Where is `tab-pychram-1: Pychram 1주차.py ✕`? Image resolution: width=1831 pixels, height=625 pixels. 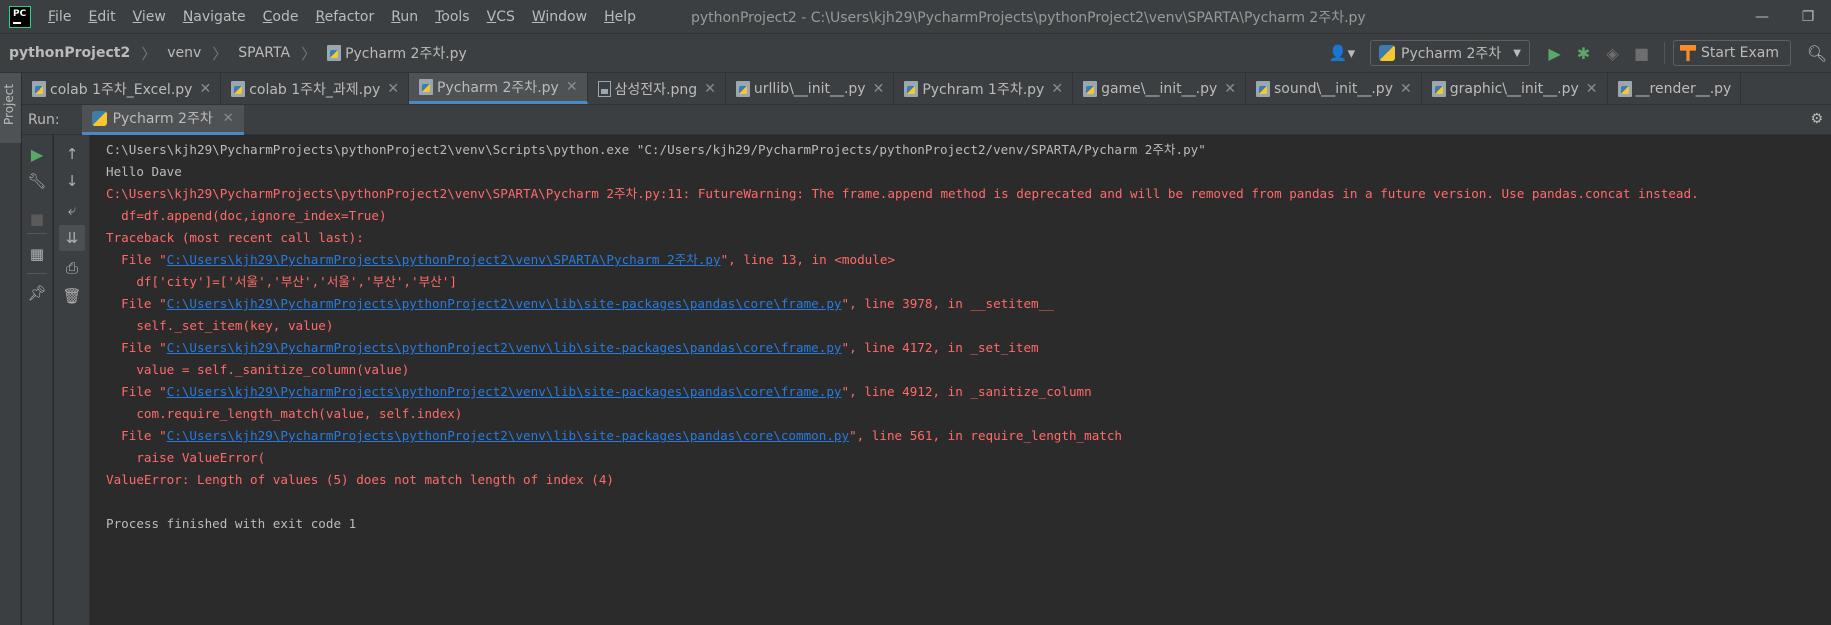
tab-pychram-1: Pychram 1주차.py ✕ is located at coordinates (984, 88).